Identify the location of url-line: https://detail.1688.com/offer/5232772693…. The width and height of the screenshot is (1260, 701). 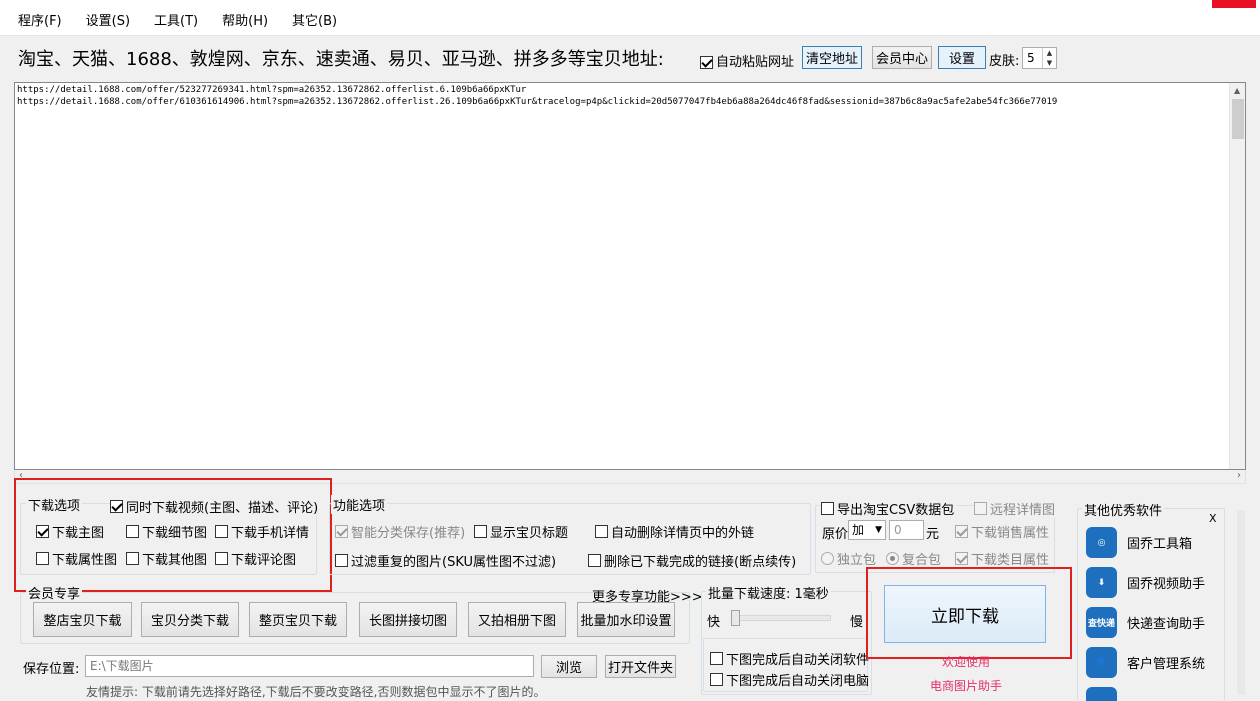
(272, 90).